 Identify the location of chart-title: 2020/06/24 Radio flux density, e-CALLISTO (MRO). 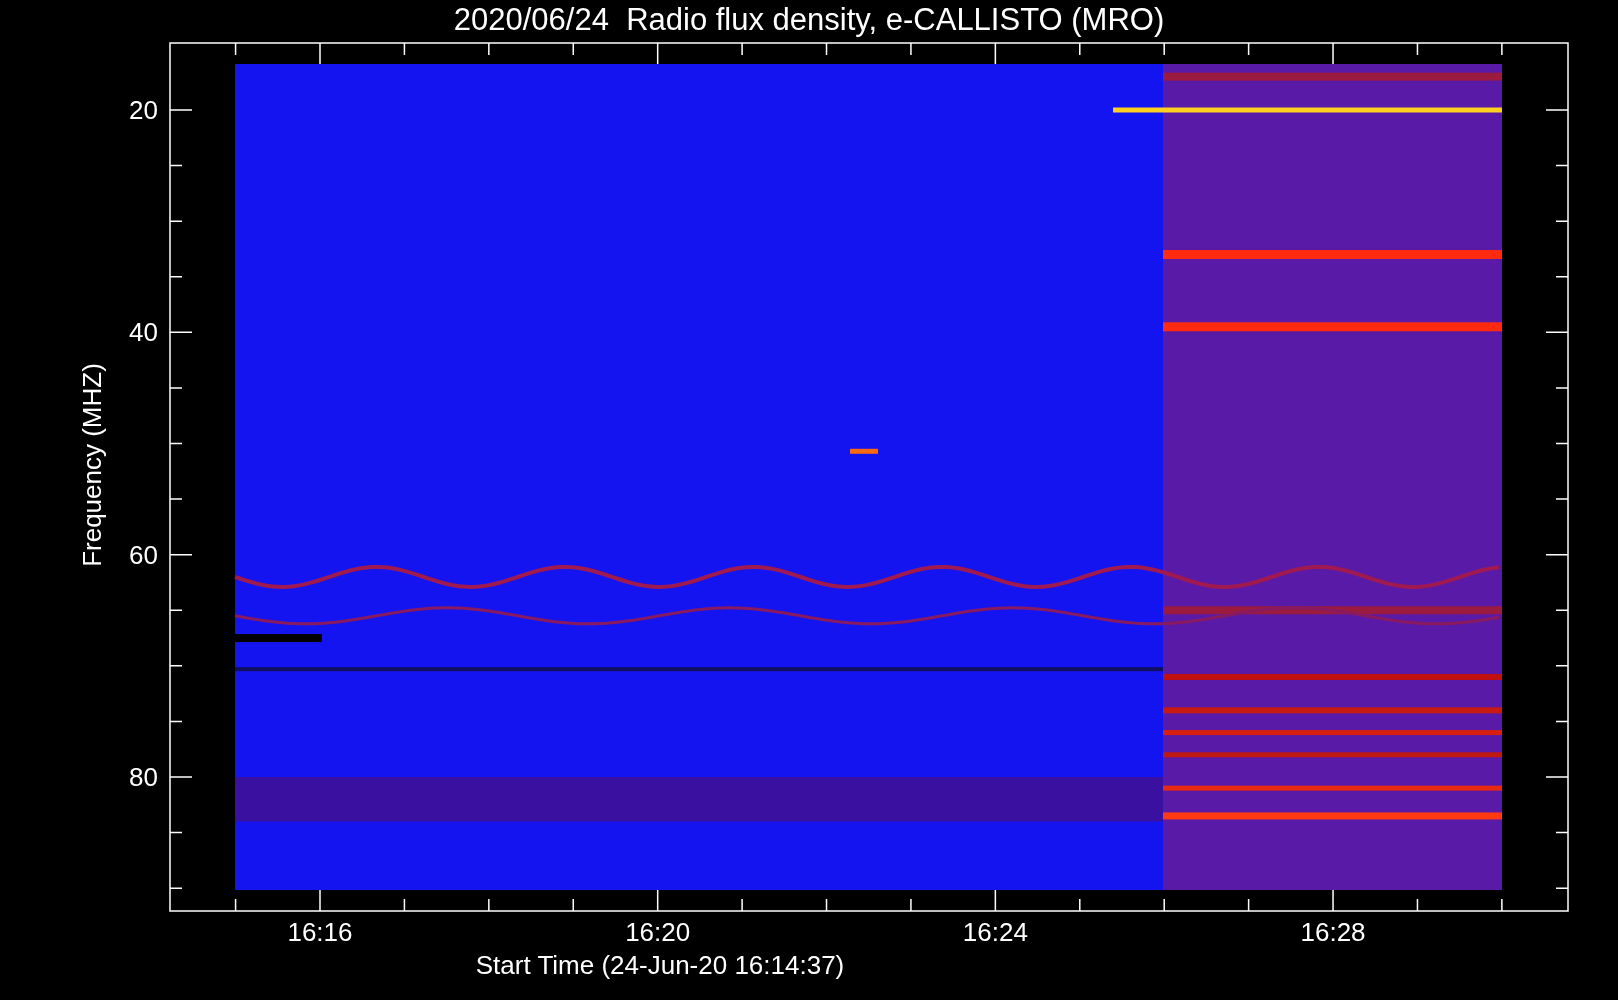
(809, 19).